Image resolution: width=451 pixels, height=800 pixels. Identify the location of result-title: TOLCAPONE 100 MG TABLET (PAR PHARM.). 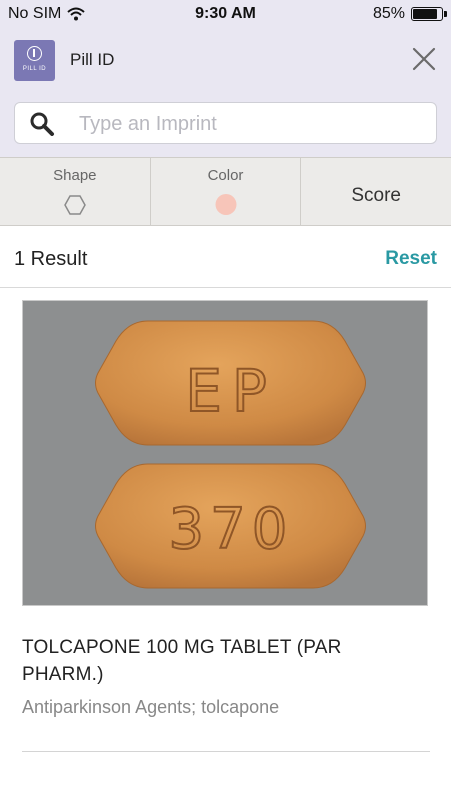
(222, 661).